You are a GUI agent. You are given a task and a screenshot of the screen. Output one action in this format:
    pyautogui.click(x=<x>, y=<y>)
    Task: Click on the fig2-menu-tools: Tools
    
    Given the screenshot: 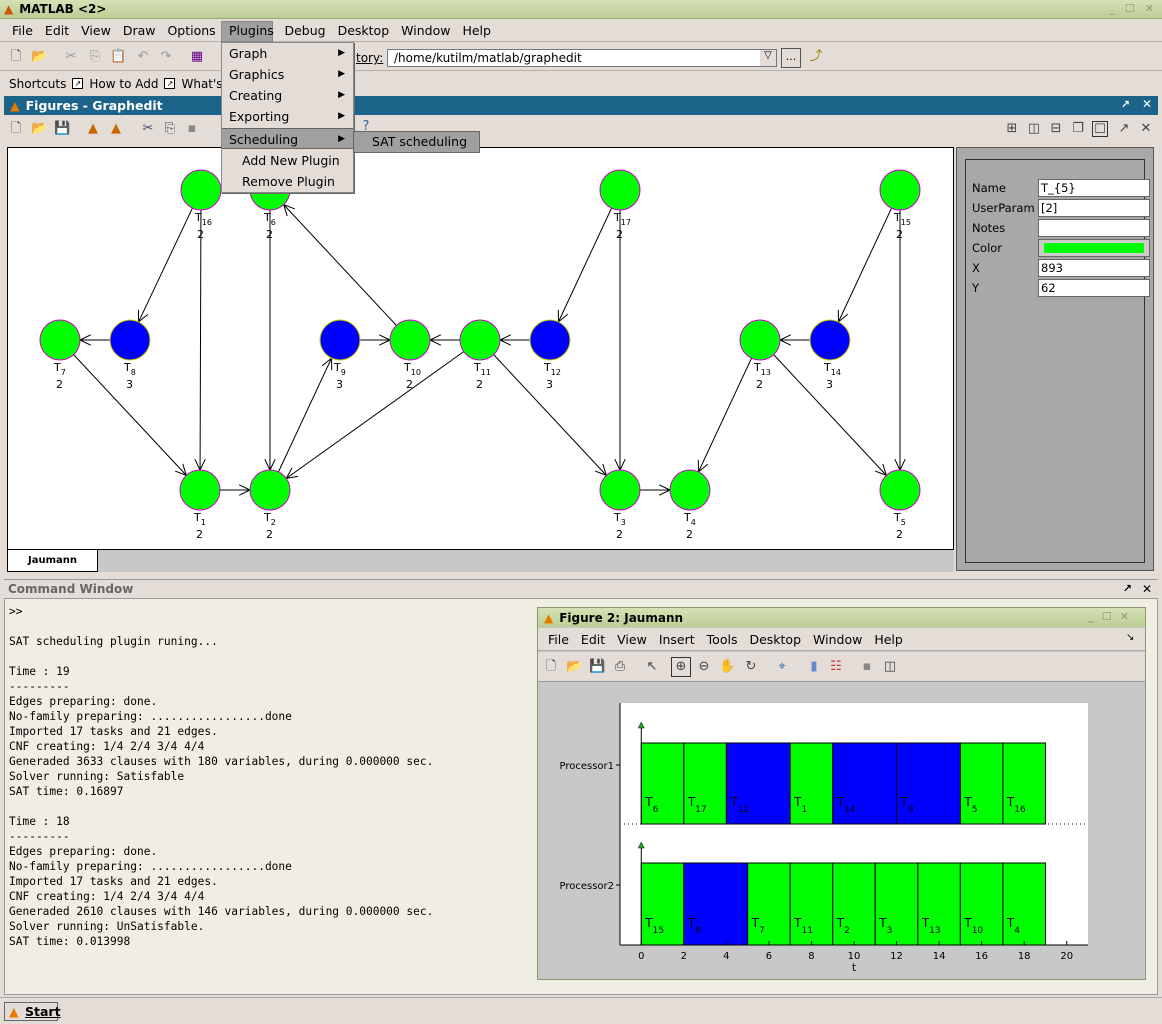 What is the action you would take?
    pyautogui.click(x=724, y=639)
    